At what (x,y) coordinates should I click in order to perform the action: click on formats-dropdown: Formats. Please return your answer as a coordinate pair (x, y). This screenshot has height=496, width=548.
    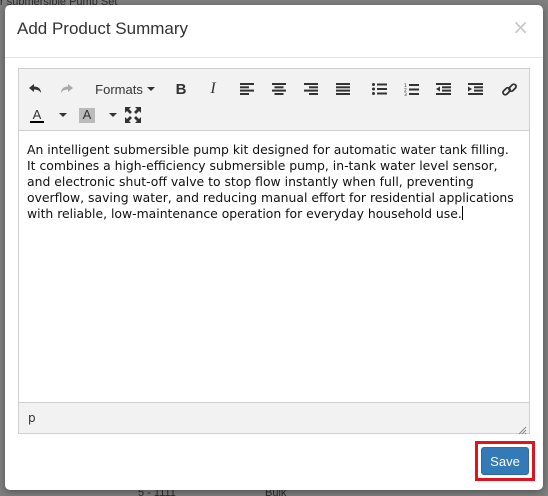
    Looking at the image, I should click on (125, 89).